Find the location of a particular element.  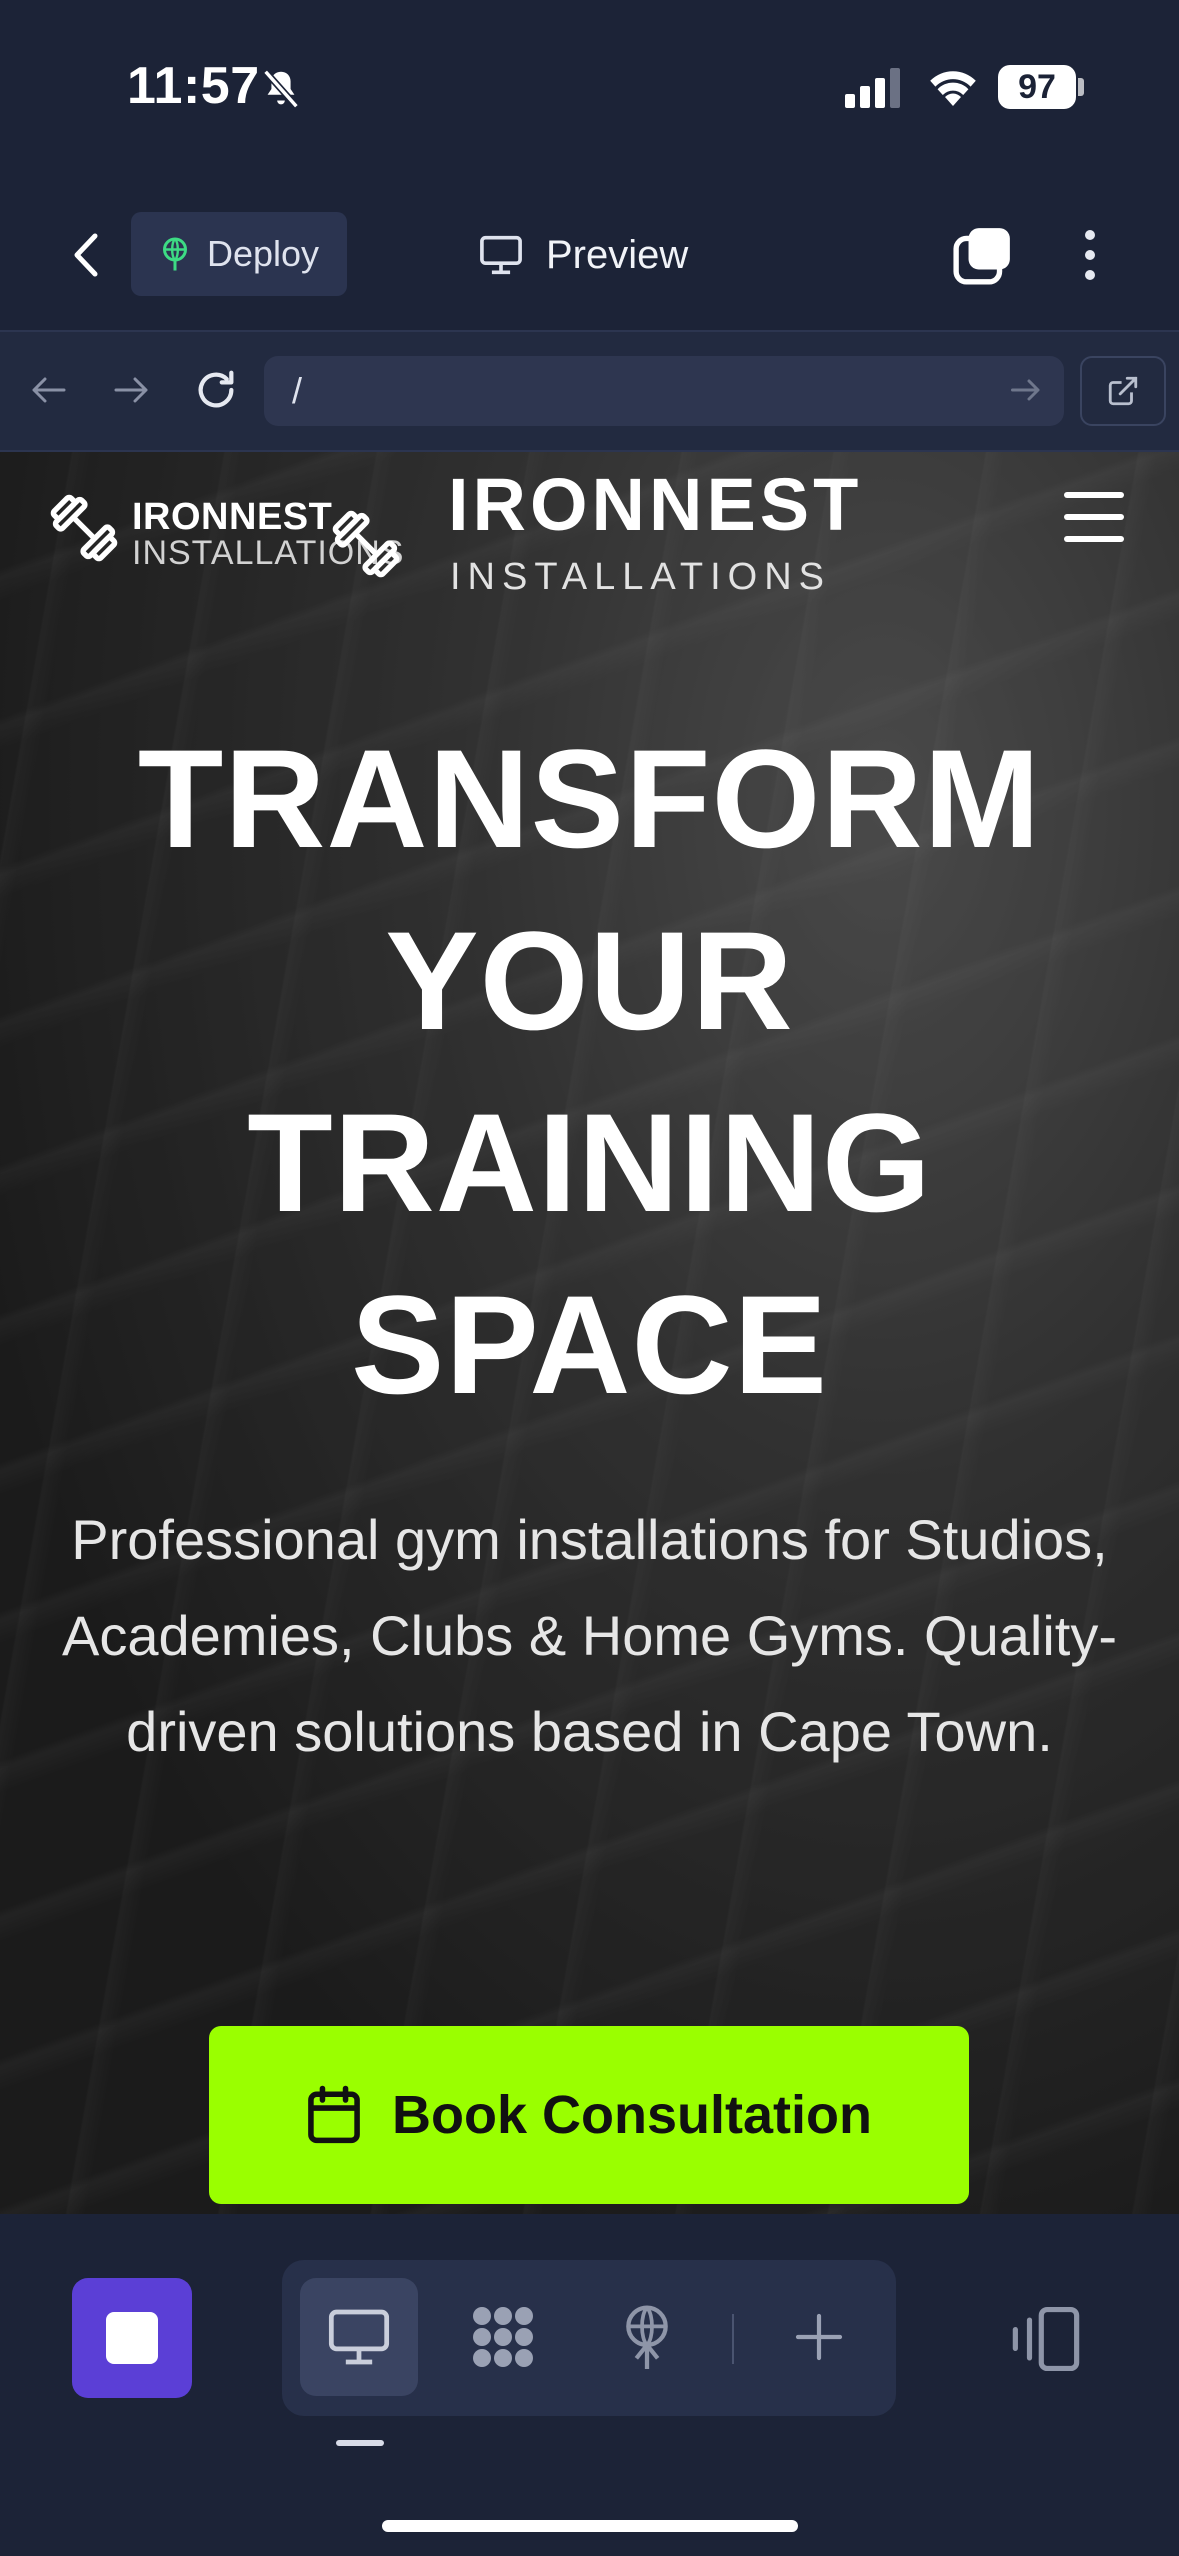

hero-line: YOUR is located at coordinates (589, 980).